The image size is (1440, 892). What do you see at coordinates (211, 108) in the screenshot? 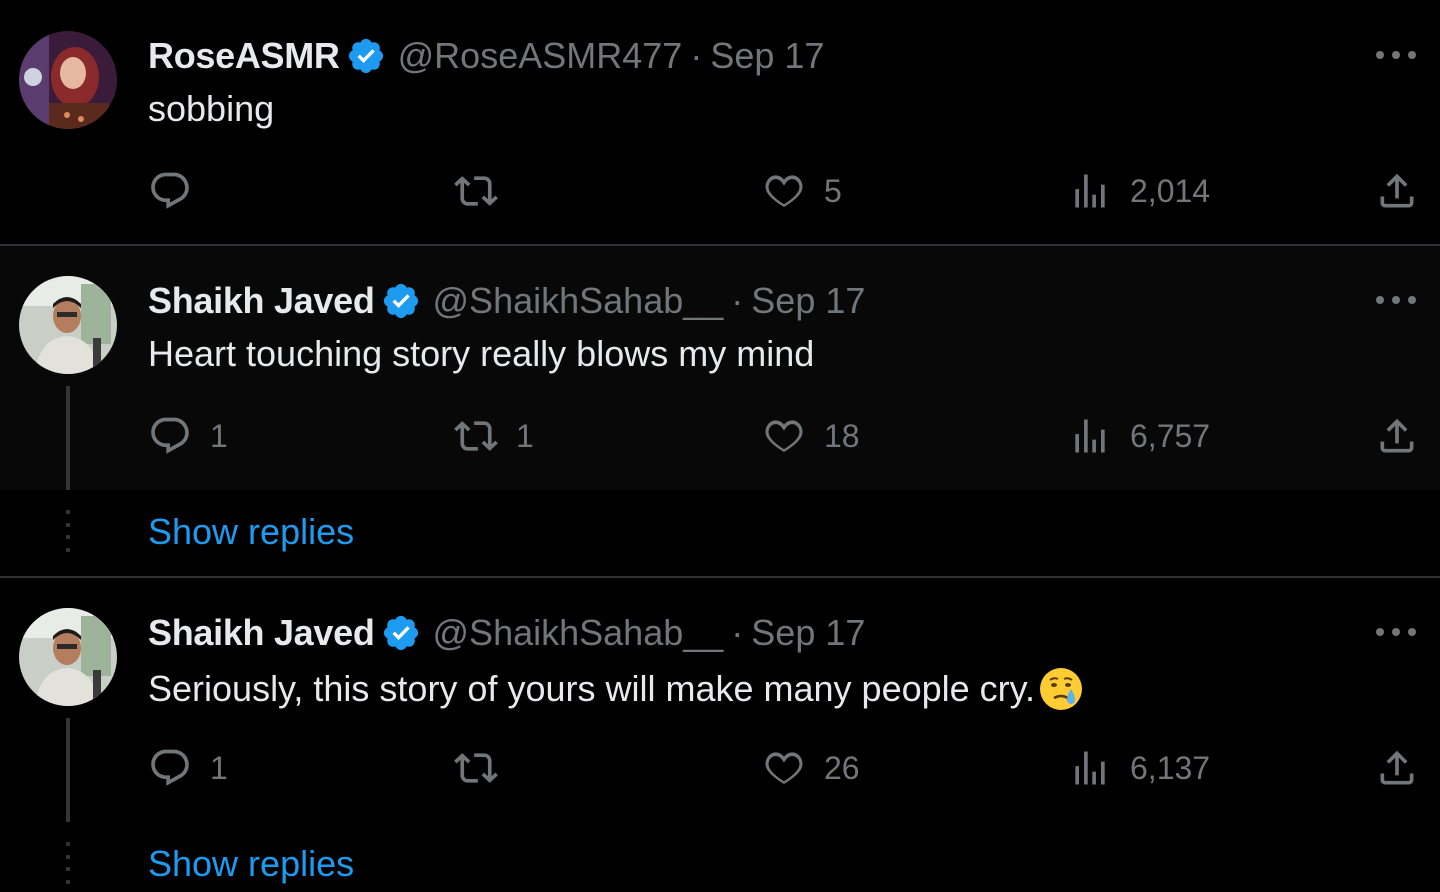
I see `tweet-text: sobbing` at bounding box center [211, 108].